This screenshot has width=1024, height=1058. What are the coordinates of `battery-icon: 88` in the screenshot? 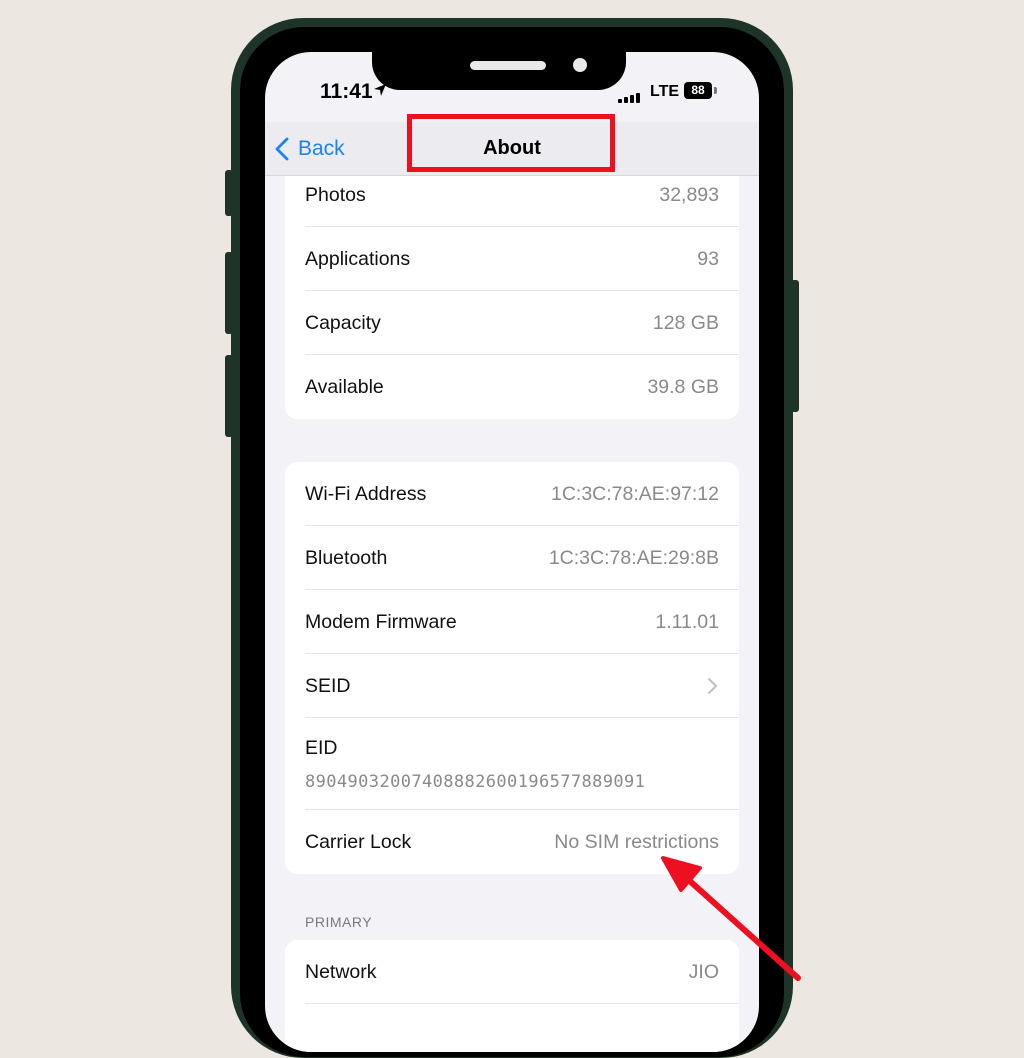 It's located at (698, 90).